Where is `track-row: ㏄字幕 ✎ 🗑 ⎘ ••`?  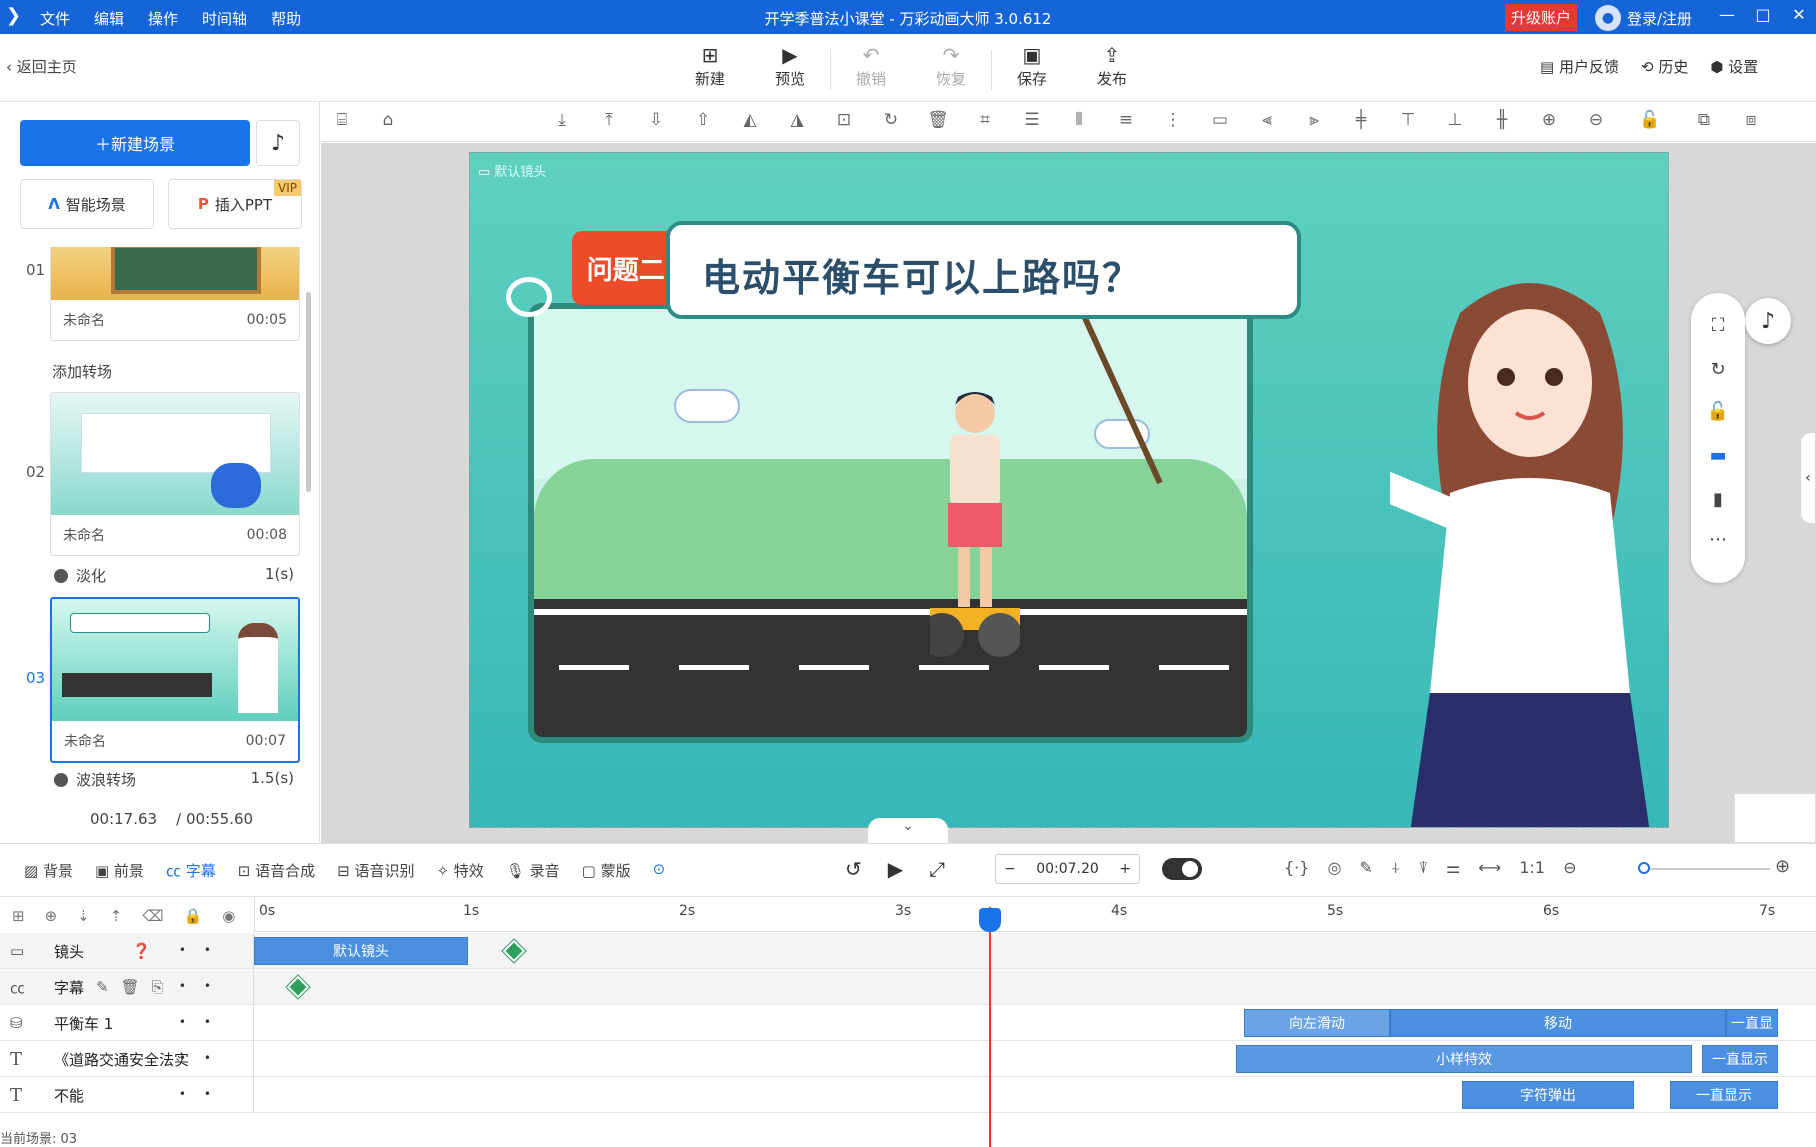 track-row: ㏄字幕 ✎ 🗑 ⎘ •• is located at coordinates (908, 987).